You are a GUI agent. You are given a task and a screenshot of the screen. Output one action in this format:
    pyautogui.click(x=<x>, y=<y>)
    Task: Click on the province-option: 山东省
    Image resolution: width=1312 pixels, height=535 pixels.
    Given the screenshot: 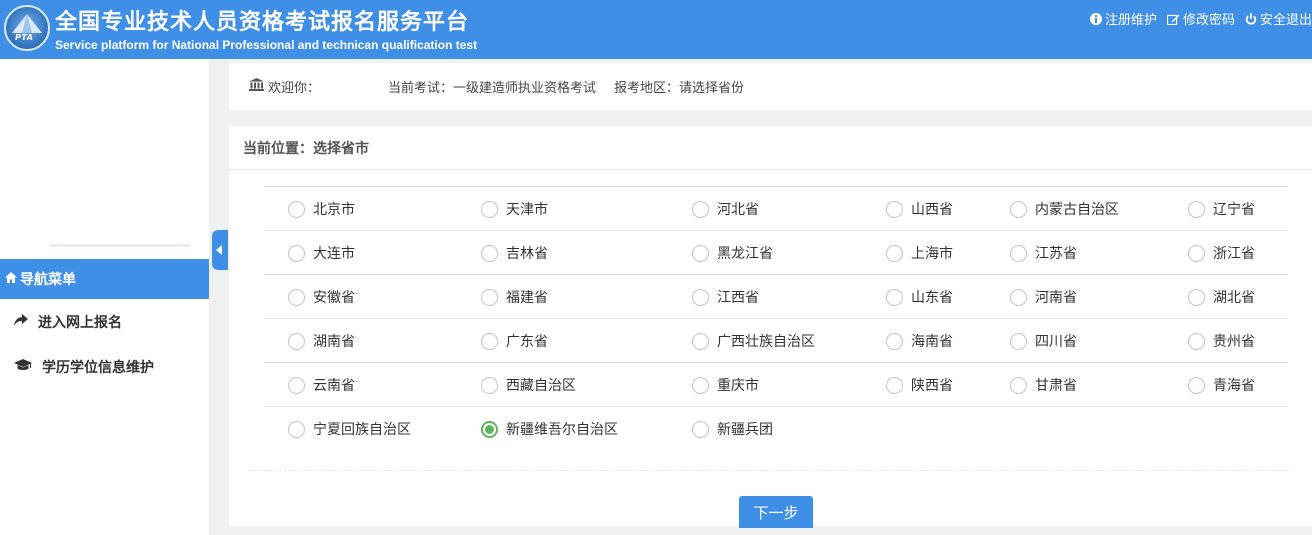 What is the action you would take?
    pyautogui.click(x=919, y=297)
    